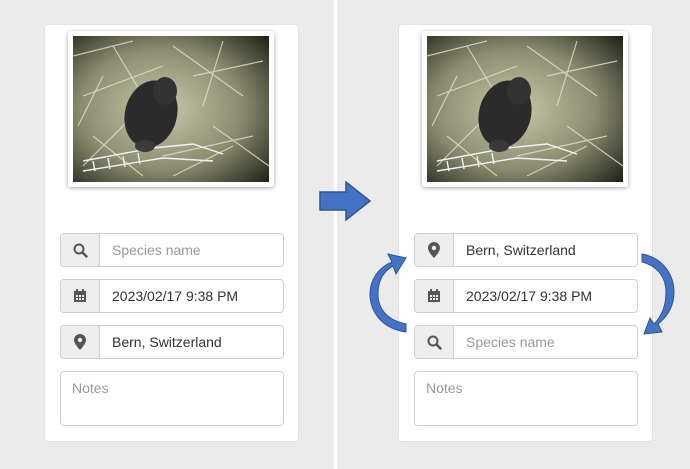 Image resolution: width=690 pixels, height=469 pixels. What do you see at coordinates (345, 201) in the screenshot?
I see `right-arrow-icon` at bounding box center [345, 201].